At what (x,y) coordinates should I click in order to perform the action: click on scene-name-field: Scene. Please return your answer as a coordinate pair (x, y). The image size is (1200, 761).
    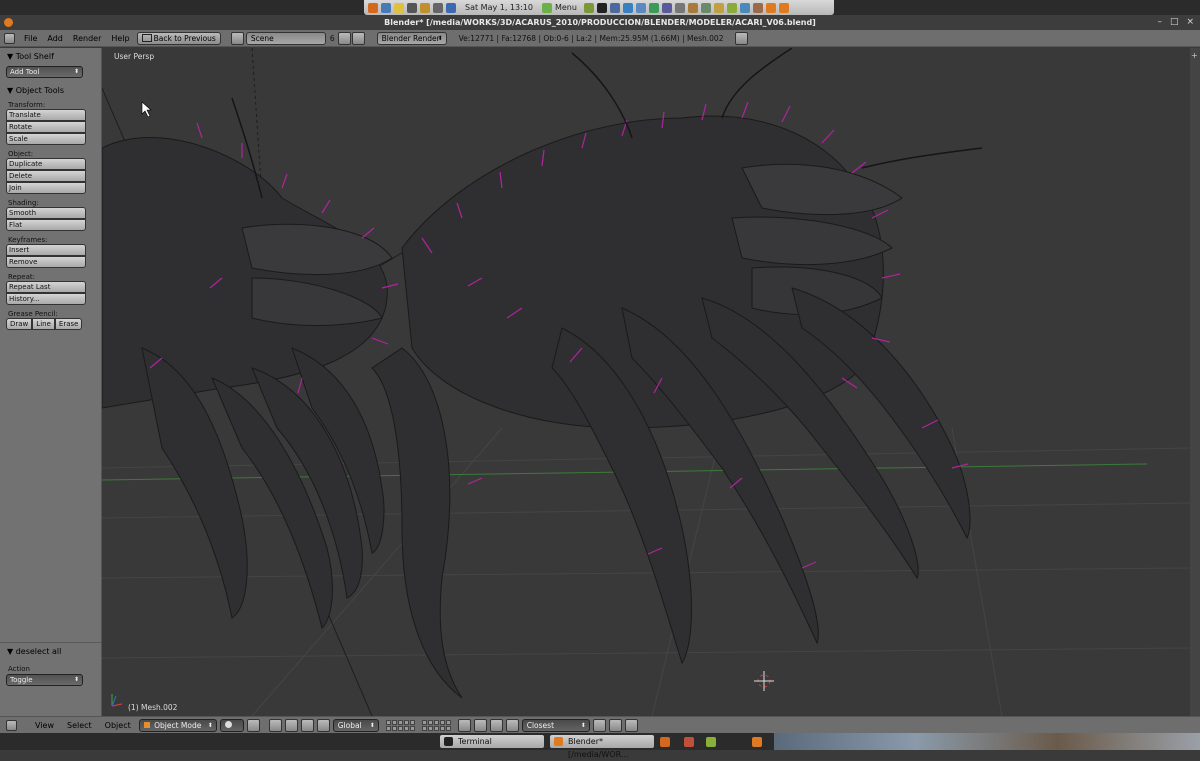
    Looking at the image, I should click on (285, 38).